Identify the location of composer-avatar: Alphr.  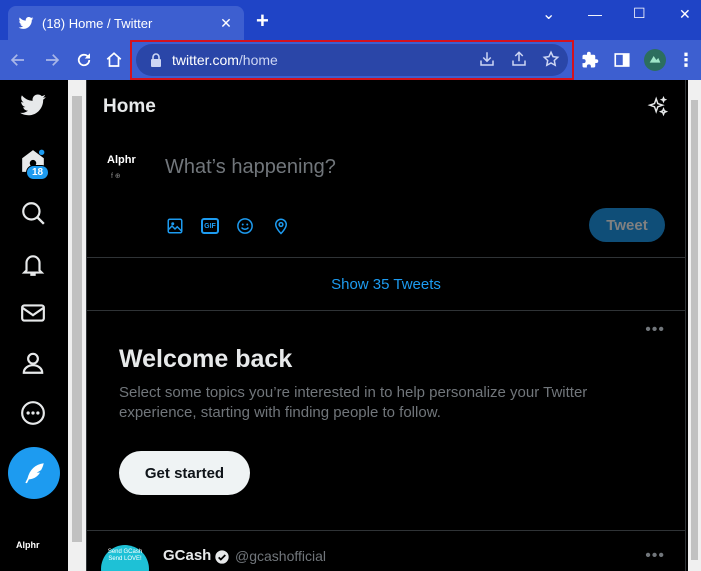
(121, 160).